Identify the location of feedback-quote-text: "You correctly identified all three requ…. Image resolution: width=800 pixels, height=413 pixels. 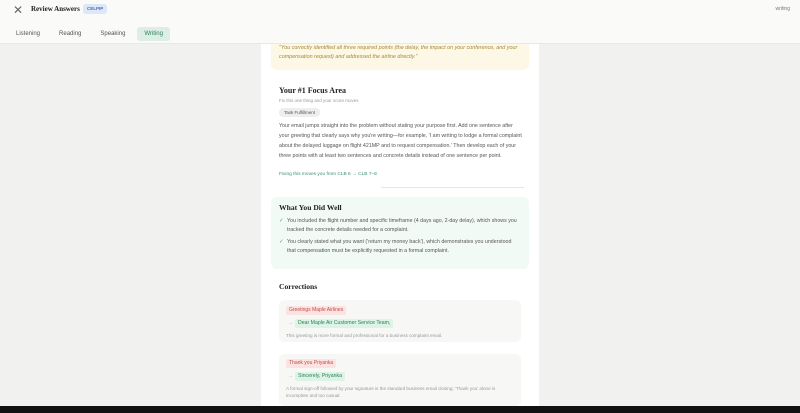
(398, 52).